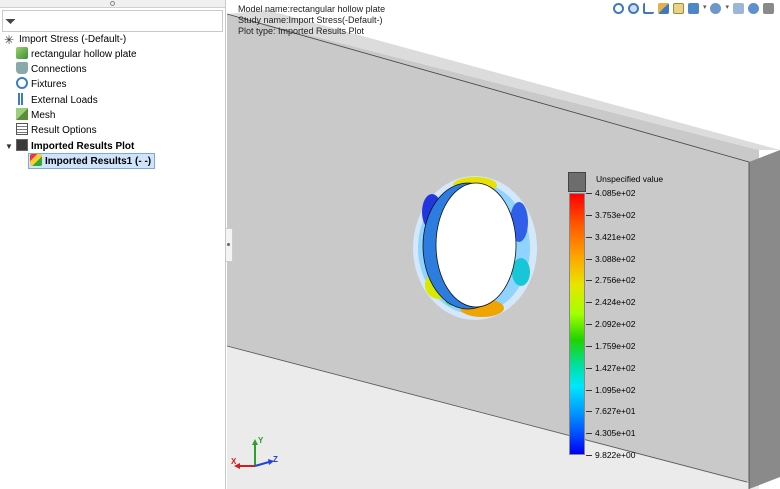 The height and width of the screenshot is (489, 780). I want to click on tree-item-mesh: Mesh, so click(35, 115).